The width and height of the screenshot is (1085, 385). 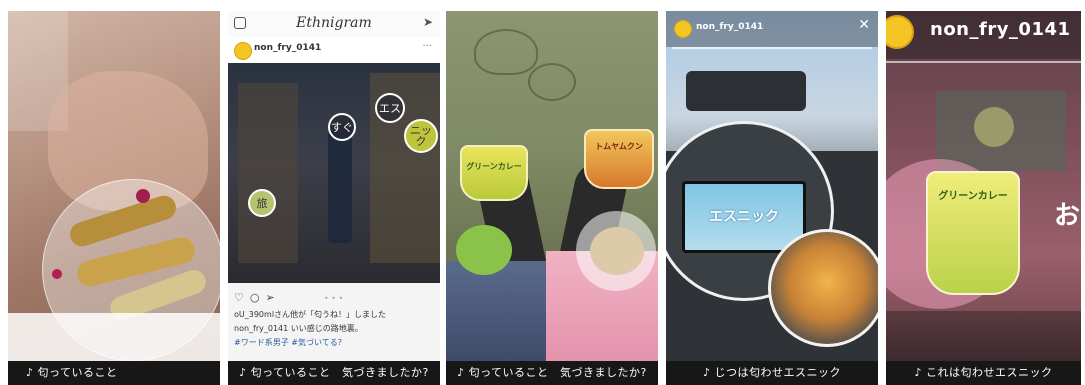 What do you see at coordinates (616, 251) in the screenshot?
I see `highlight-circle` at bounding box center [616, 251].